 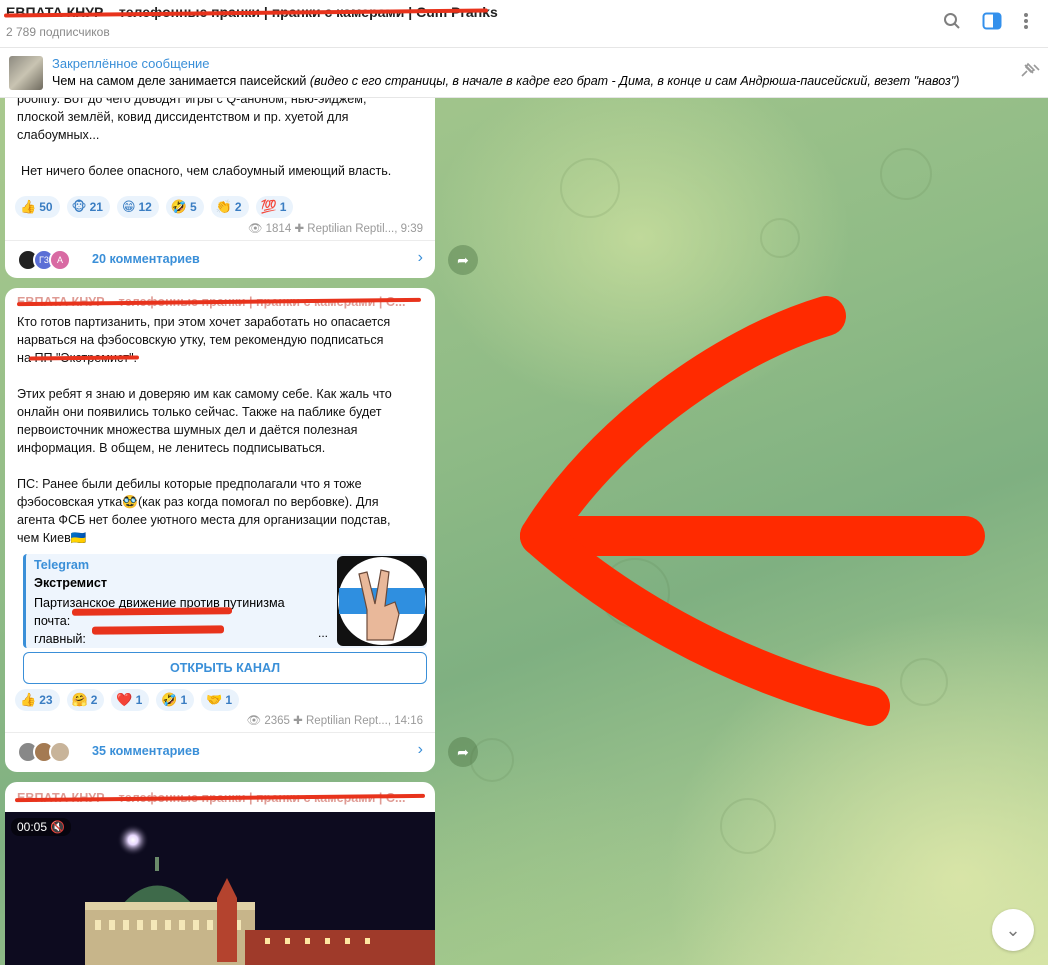 What do you see at coordinates (131, 63) in the screenshot?
I see `pinned-label: Закреплённое сообщение` at bounding box center [131, 63].